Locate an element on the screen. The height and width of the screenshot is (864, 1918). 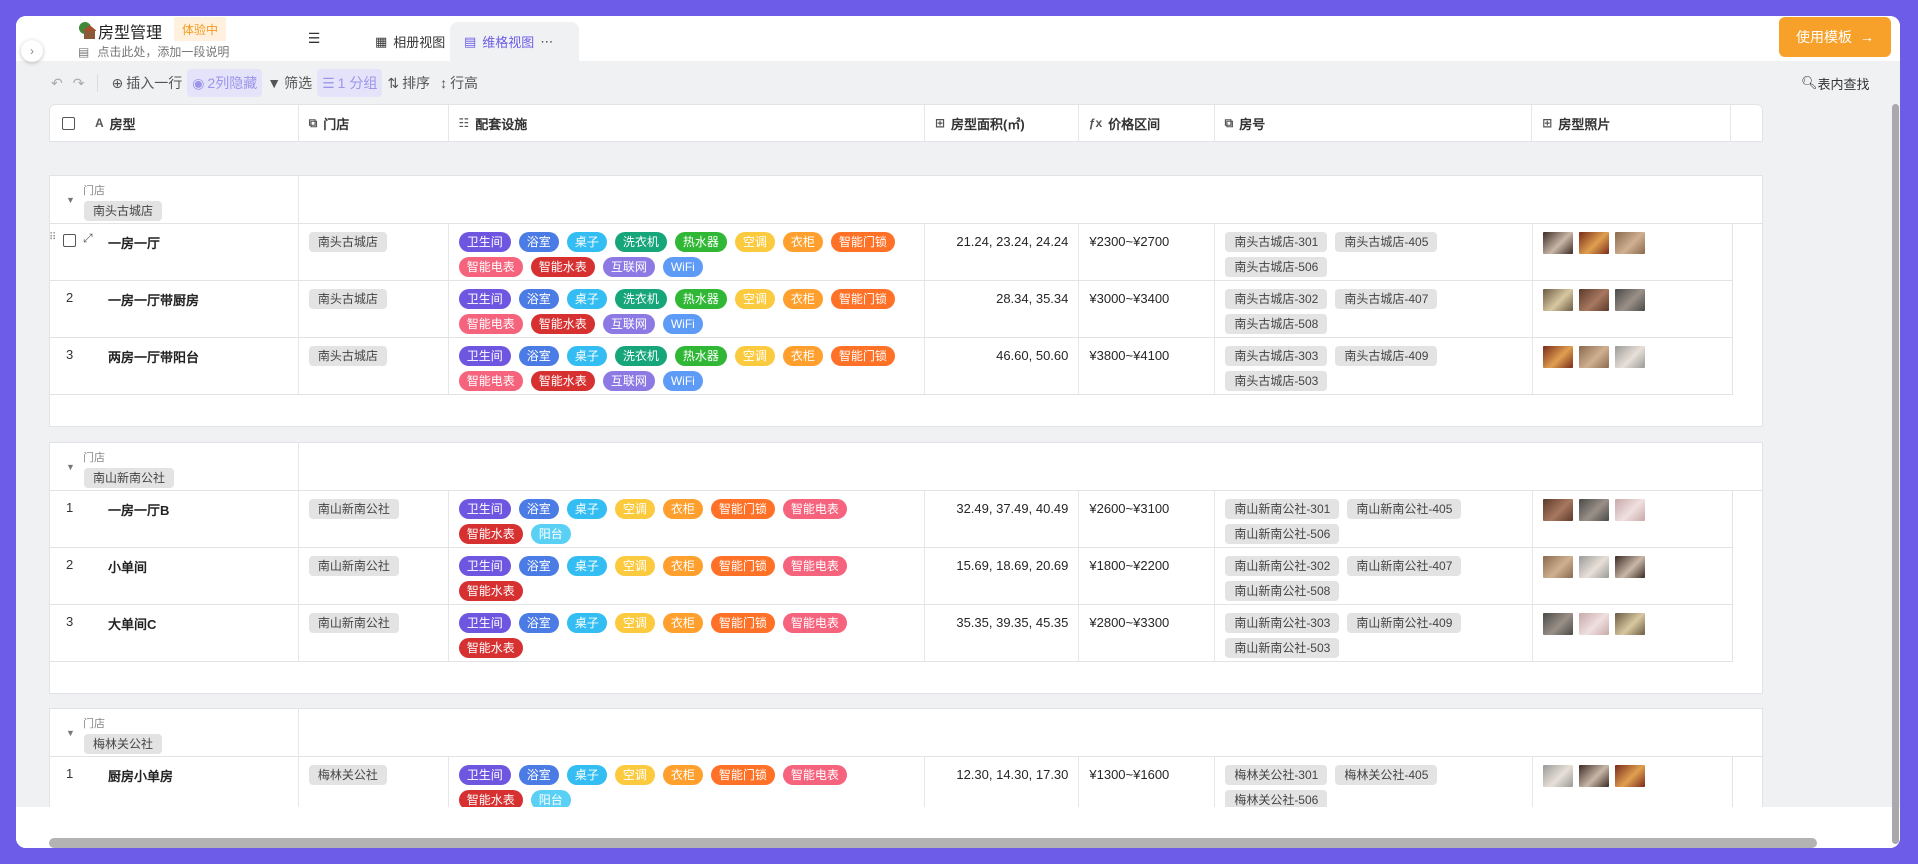
room-tag: 南头古城店-302 is located at coordinates (1276, 299).